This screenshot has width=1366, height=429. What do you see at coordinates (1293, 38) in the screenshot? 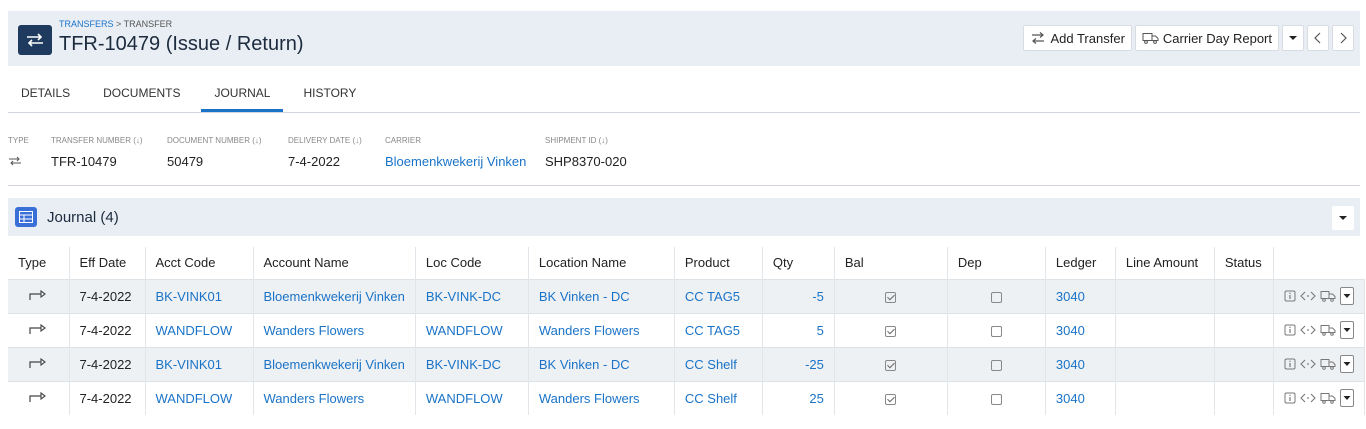
I see `more-actions-dropdown` at bounding box center [1293, 38].